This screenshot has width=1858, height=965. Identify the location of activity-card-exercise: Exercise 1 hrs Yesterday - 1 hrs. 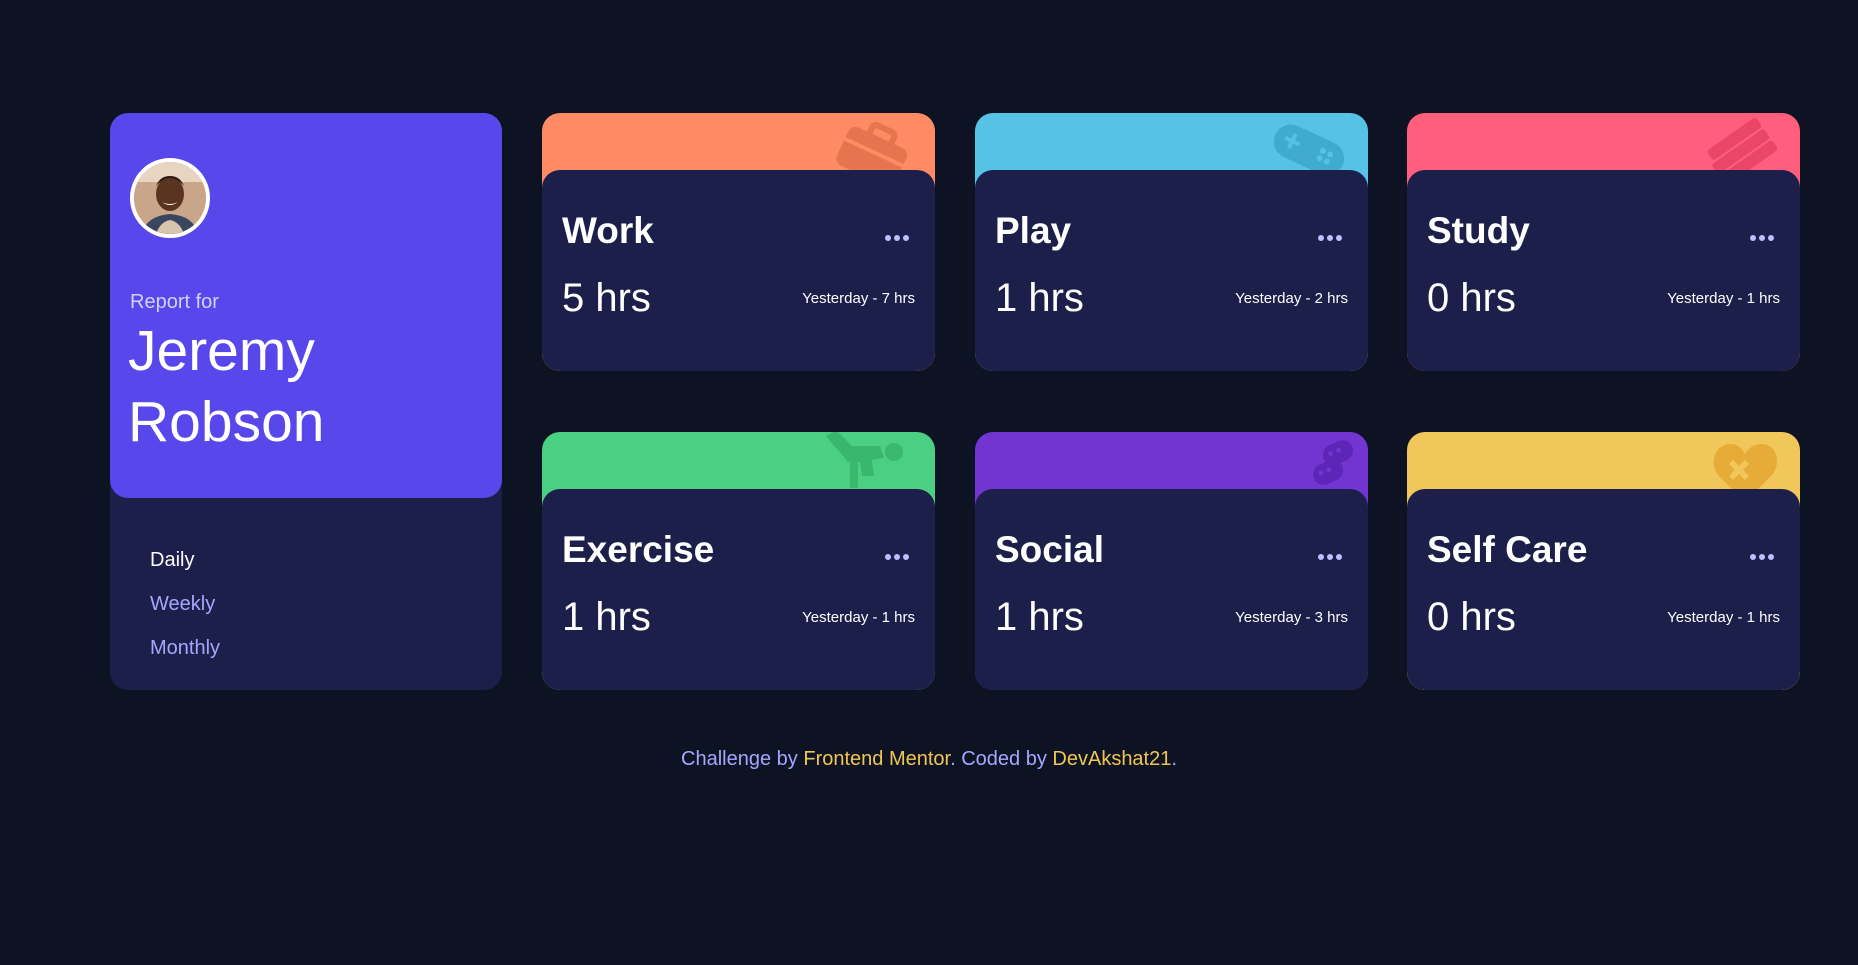
(738, 561).